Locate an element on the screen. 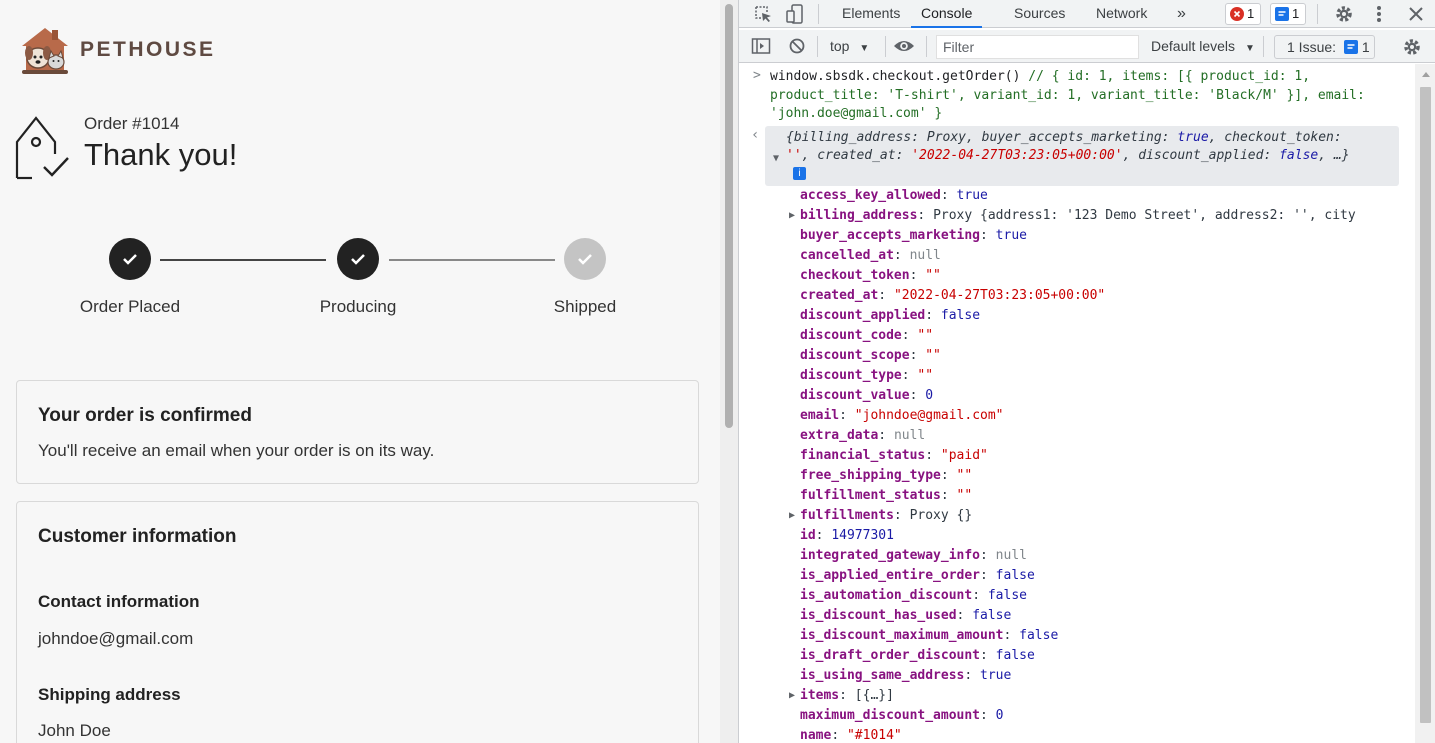 Image resolution: width=1435 pixels, height=743 pixels. inspect-element-icon is located at coordinates (763, 14).